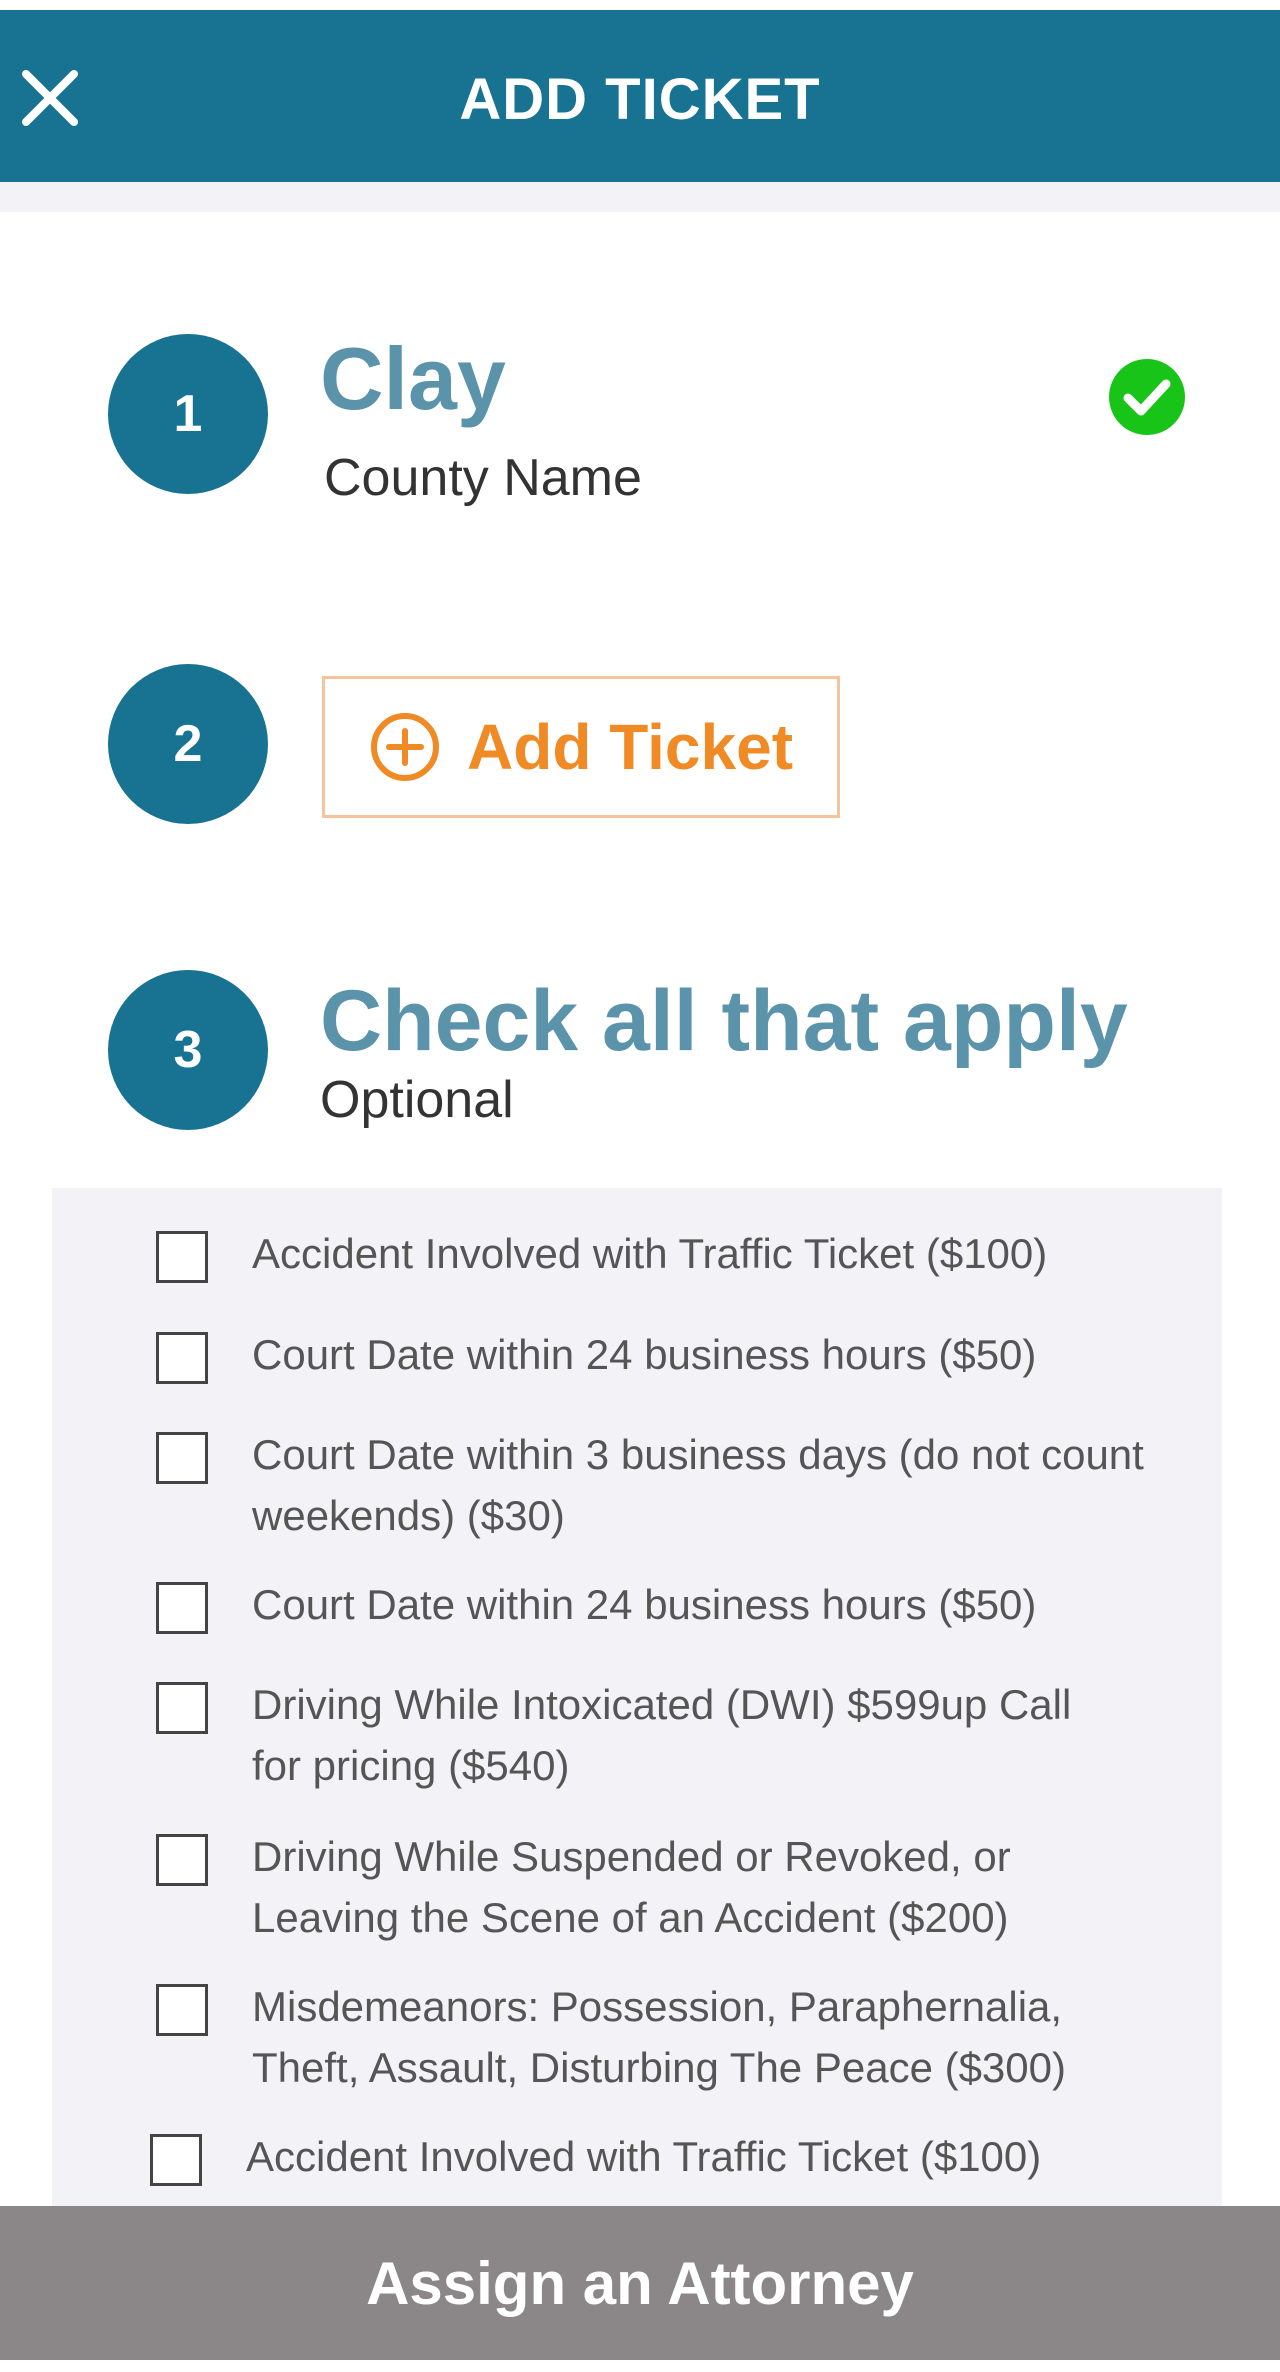  I want to click on step-2-badge: 2, so click(188, 744).